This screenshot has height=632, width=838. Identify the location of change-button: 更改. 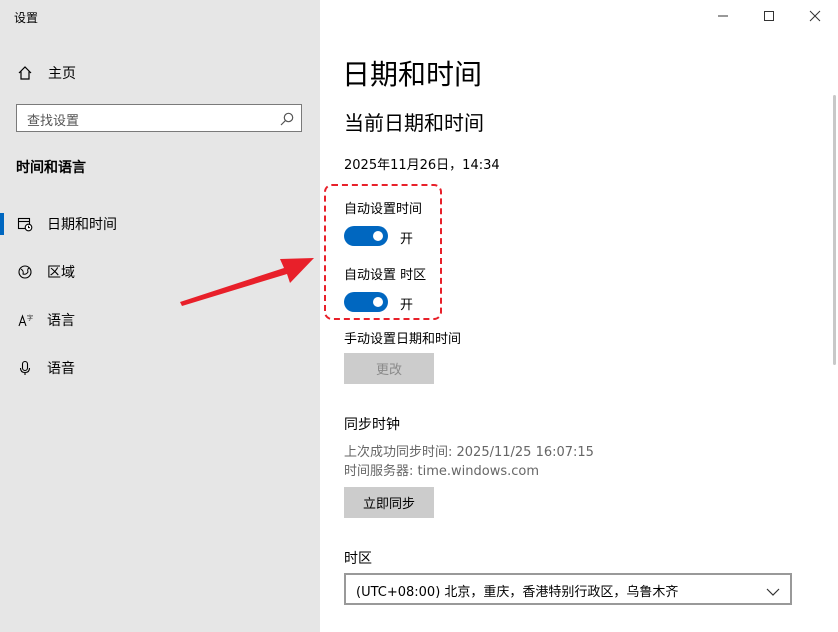
(389, 368).